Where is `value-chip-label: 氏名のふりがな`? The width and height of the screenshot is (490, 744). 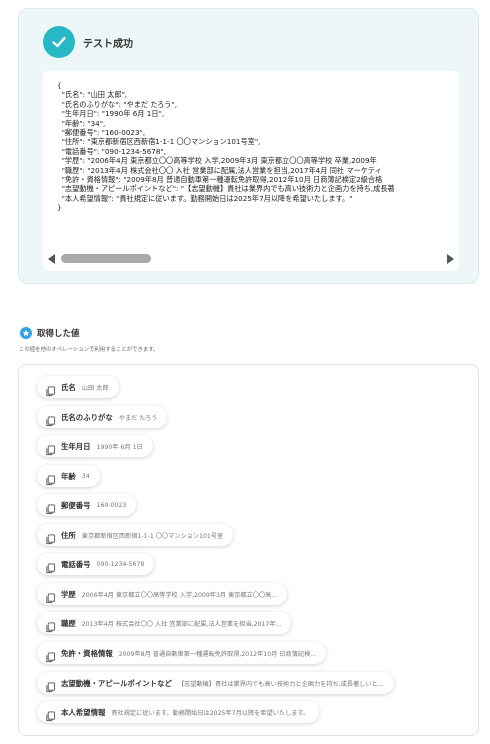
value-chip-label: 氏名のふりがな is located at coordinates (87, 417).